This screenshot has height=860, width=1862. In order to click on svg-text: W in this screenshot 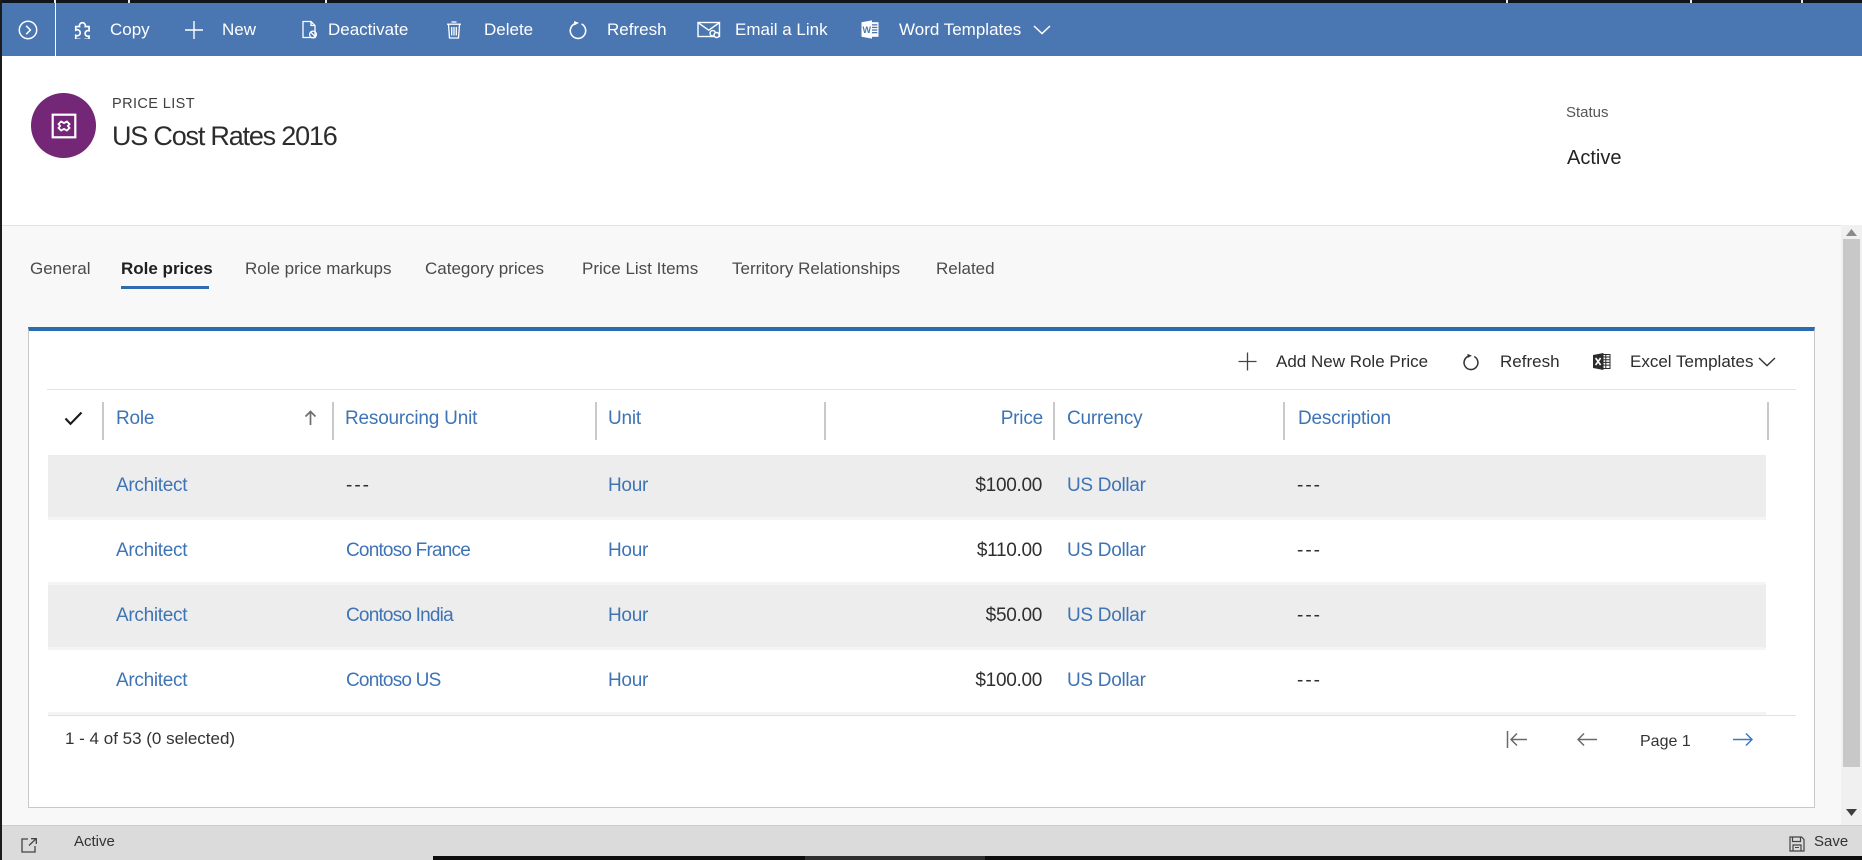, I will do `click(866, 30)`.